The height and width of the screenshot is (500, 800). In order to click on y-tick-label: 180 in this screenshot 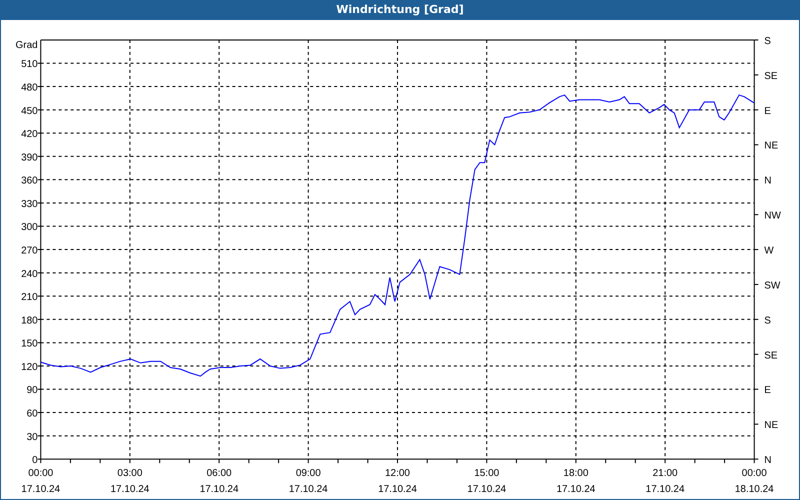, I will do `click(29, 320)`.